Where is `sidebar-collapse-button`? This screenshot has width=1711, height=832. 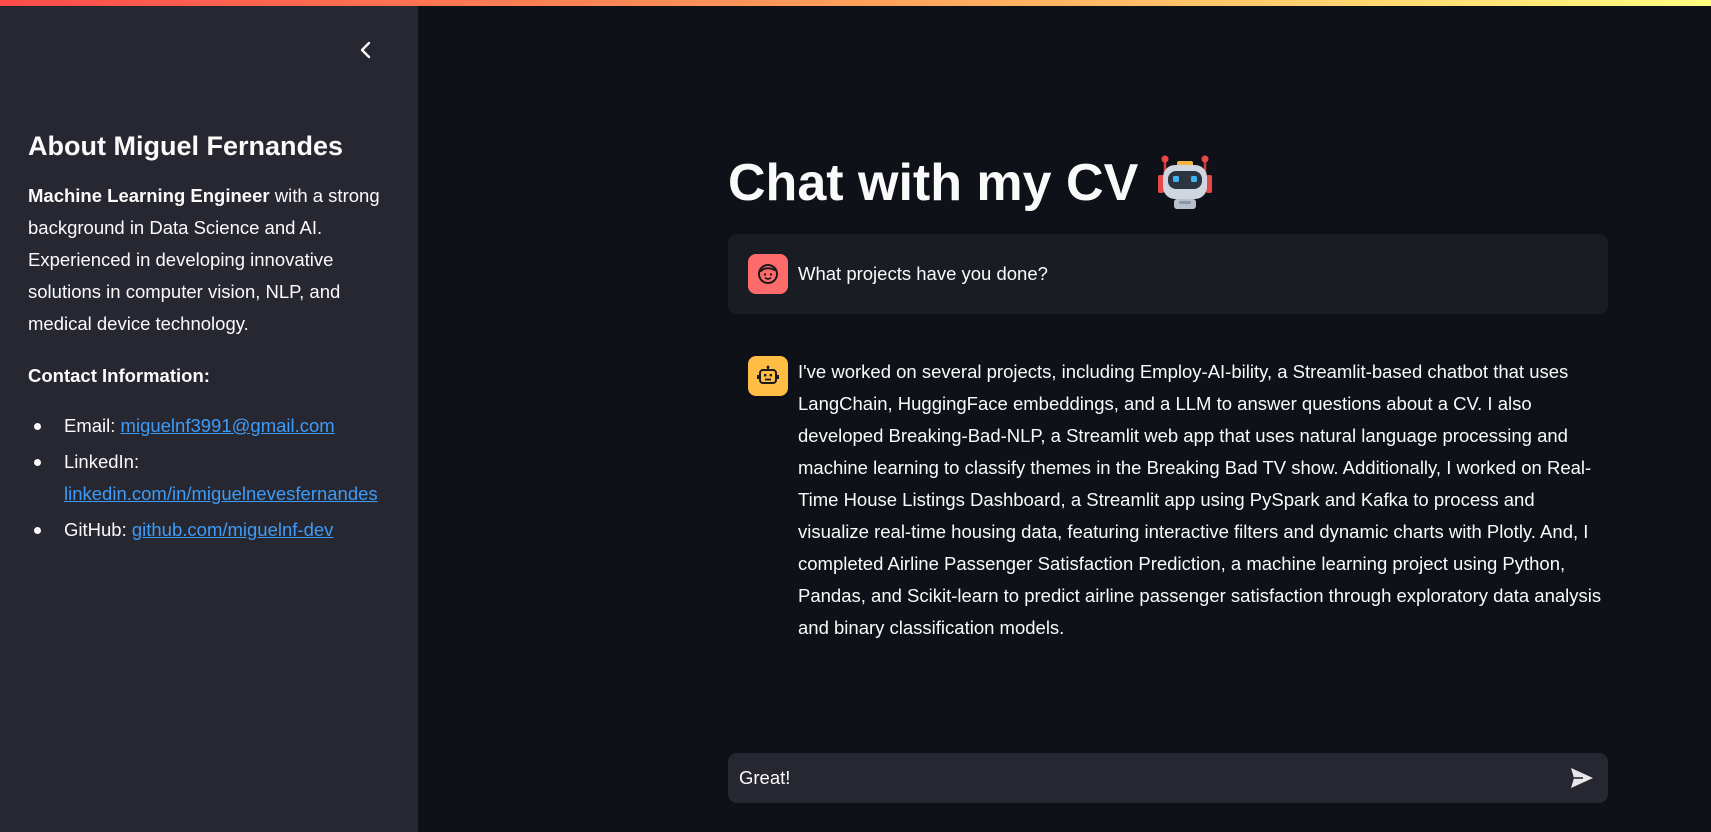
sidebar-collapse-button is located at coordinates (366, 50).